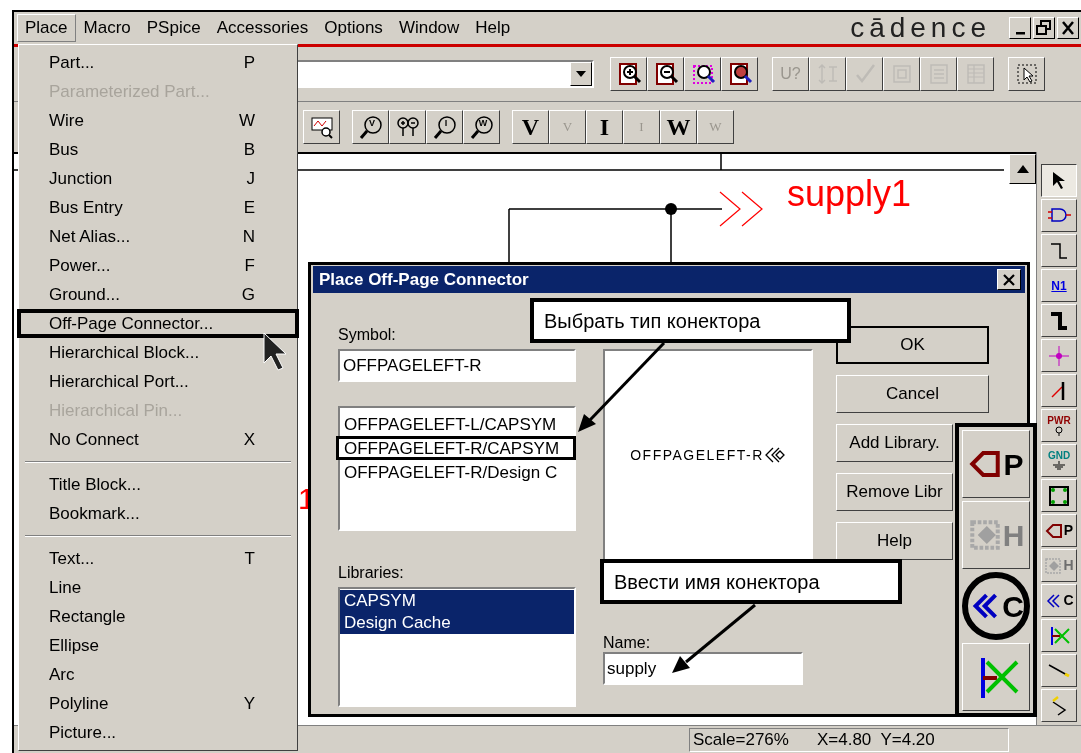  What do you see at coordinates (158, 616) in the screenshot?
I see `menu-item: Rectangle` at bounding box center [158, 616].